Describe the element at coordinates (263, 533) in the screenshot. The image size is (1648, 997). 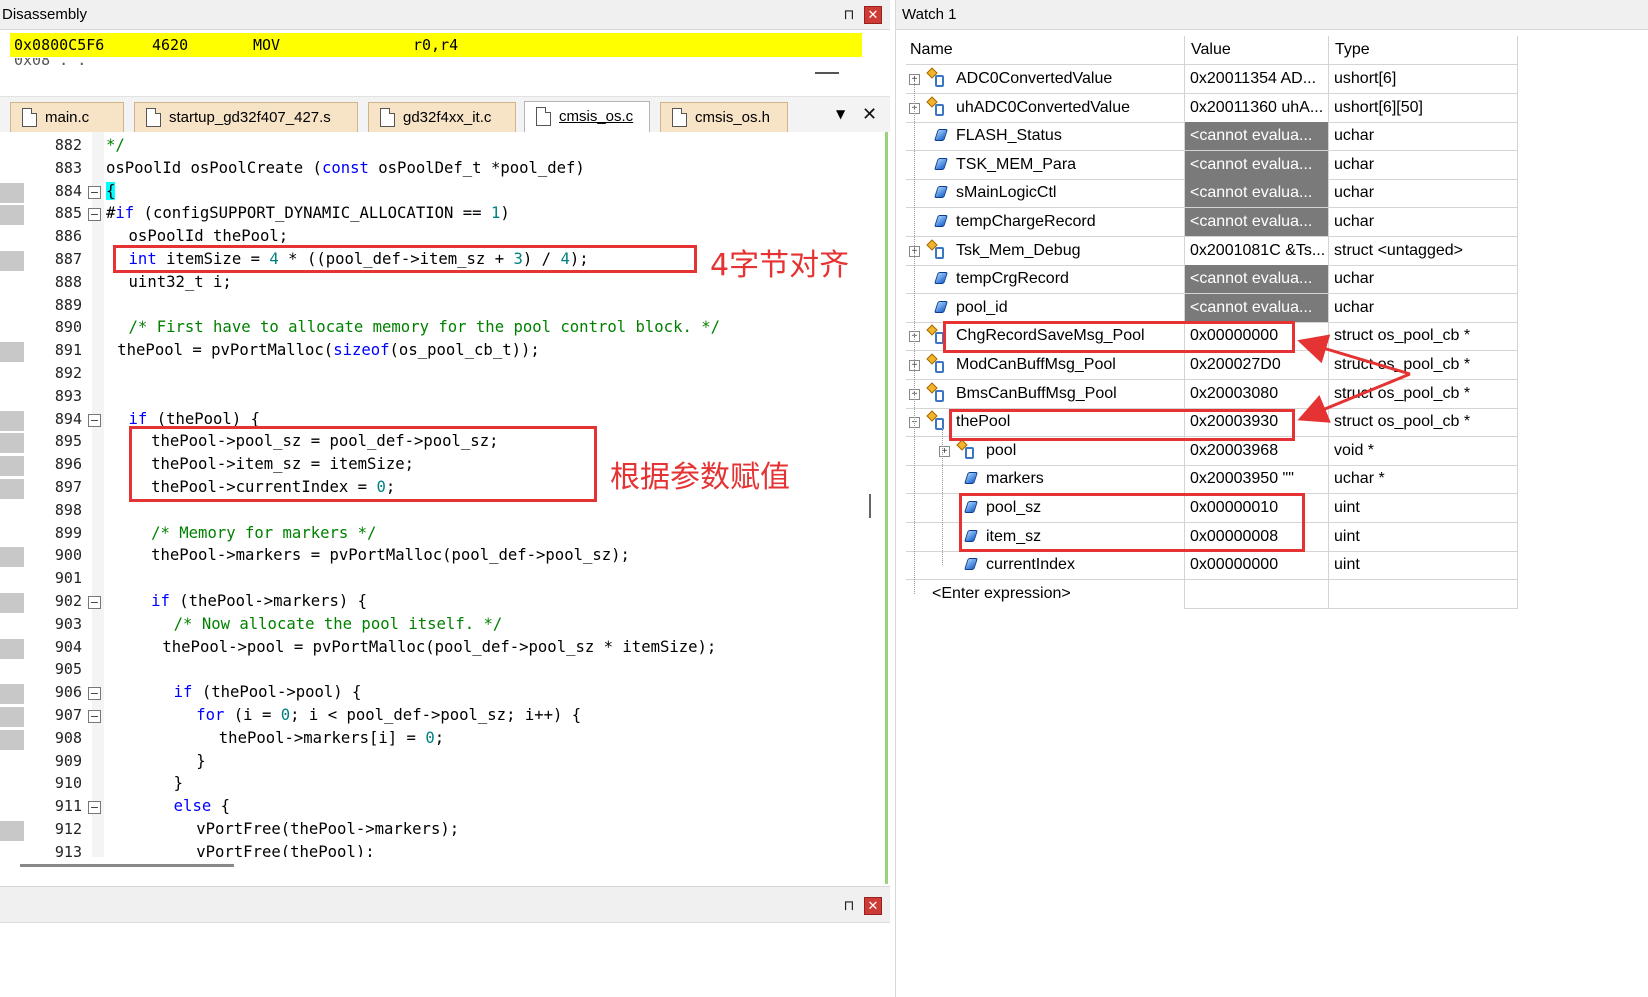
I see `code-line: /* Memory for markers */` at that location.